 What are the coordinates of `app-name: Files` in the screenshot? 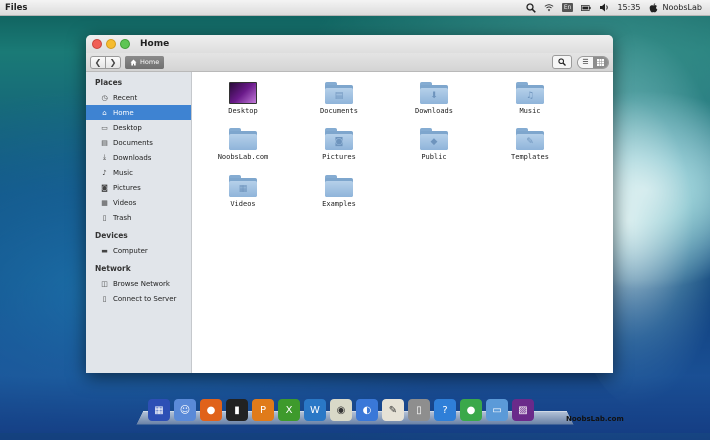 It's located at (16, 8).